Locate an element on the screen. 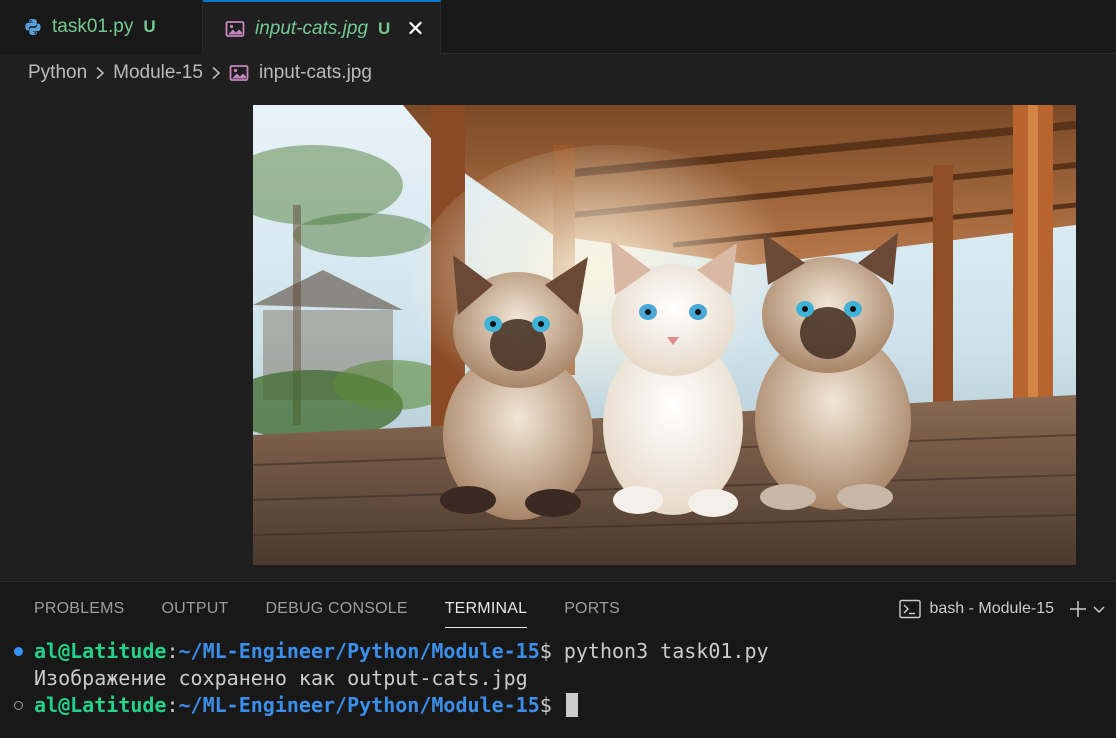 The image size is (1116, 738). command-success-dot-icon is located at coordinates (18, 651).